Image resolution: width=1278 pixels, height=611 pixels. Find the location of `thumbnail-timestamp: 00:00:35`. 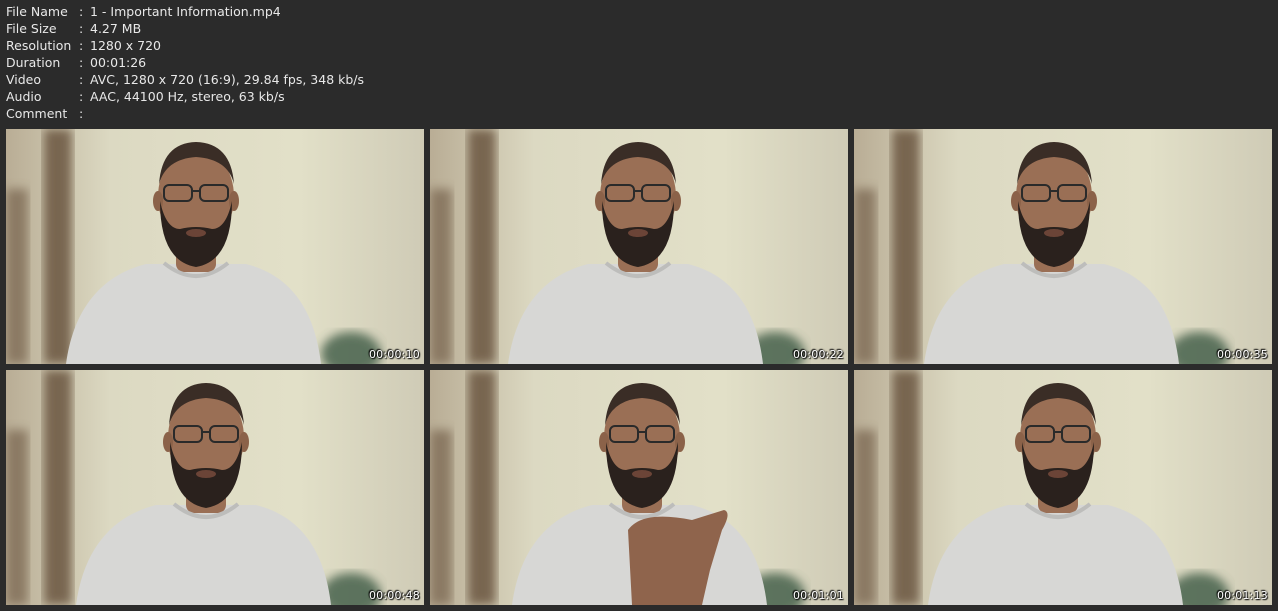

thumbnail-timestamp: 00:00:35 is located at coordinates (1242, 354).